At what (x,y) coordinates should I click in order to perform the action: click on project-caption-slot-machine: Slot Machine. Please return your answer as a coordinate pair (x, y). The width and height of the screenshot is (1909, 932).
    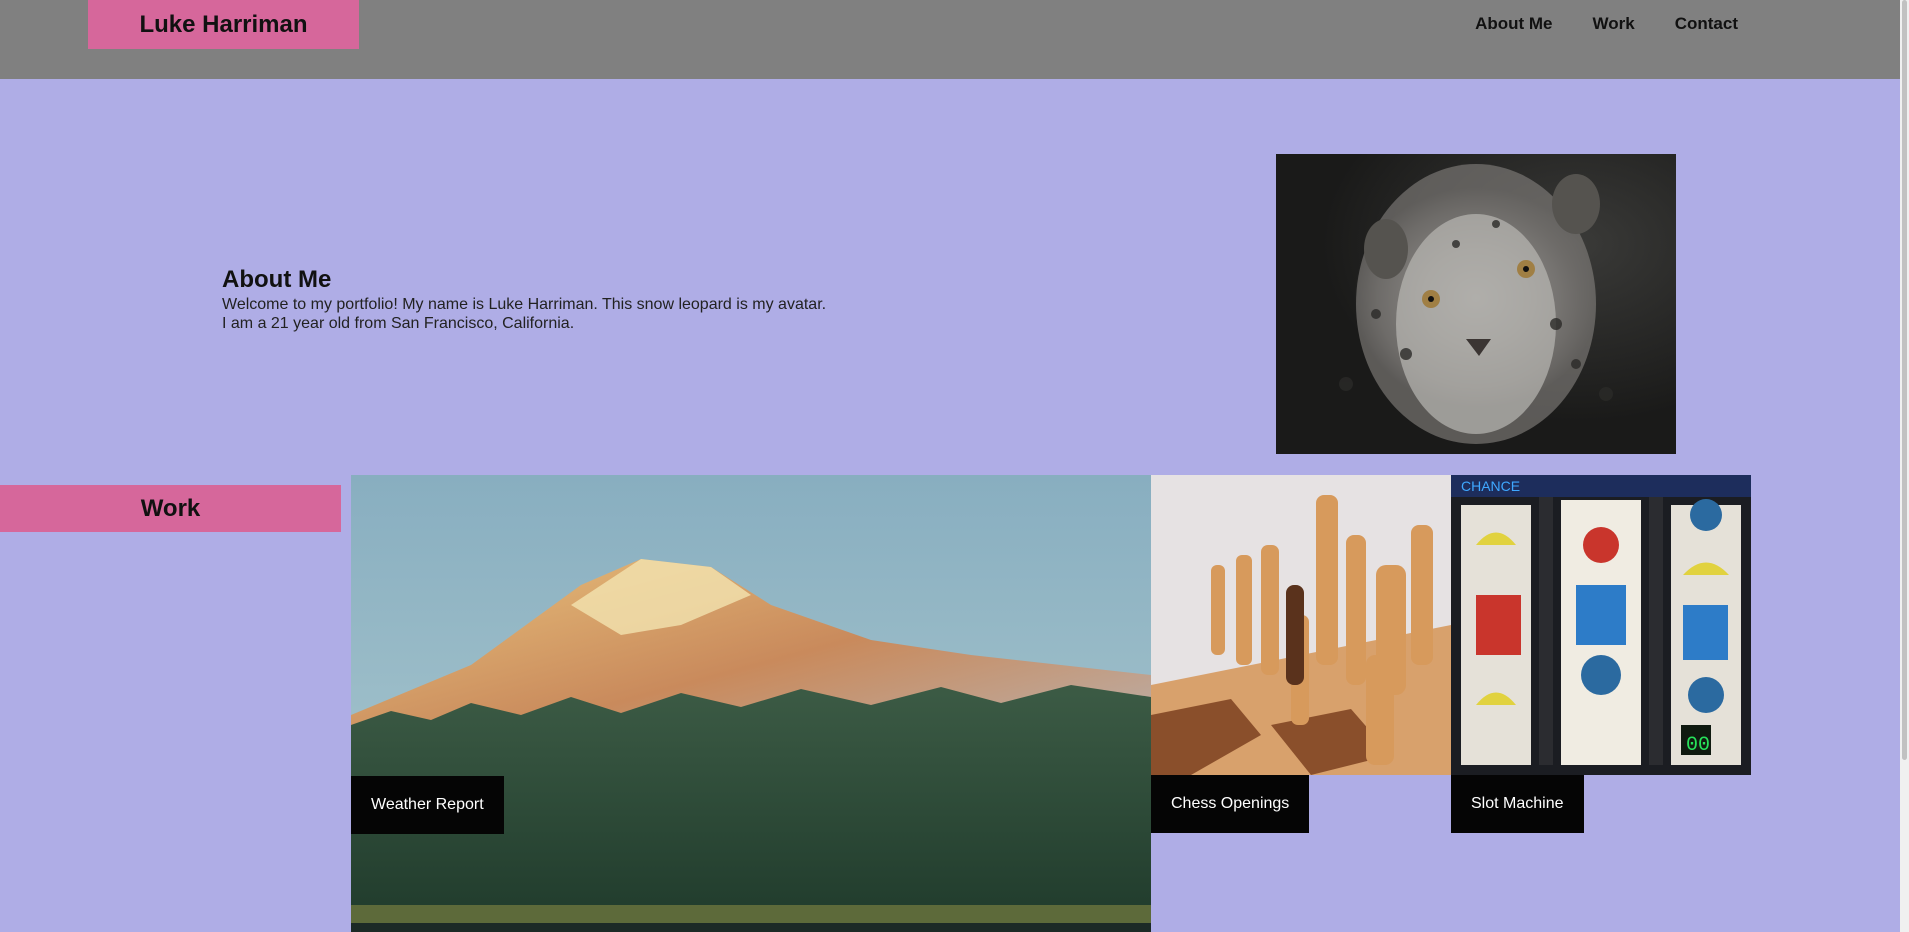
    Looking at the image, I should click on (1517, 804).